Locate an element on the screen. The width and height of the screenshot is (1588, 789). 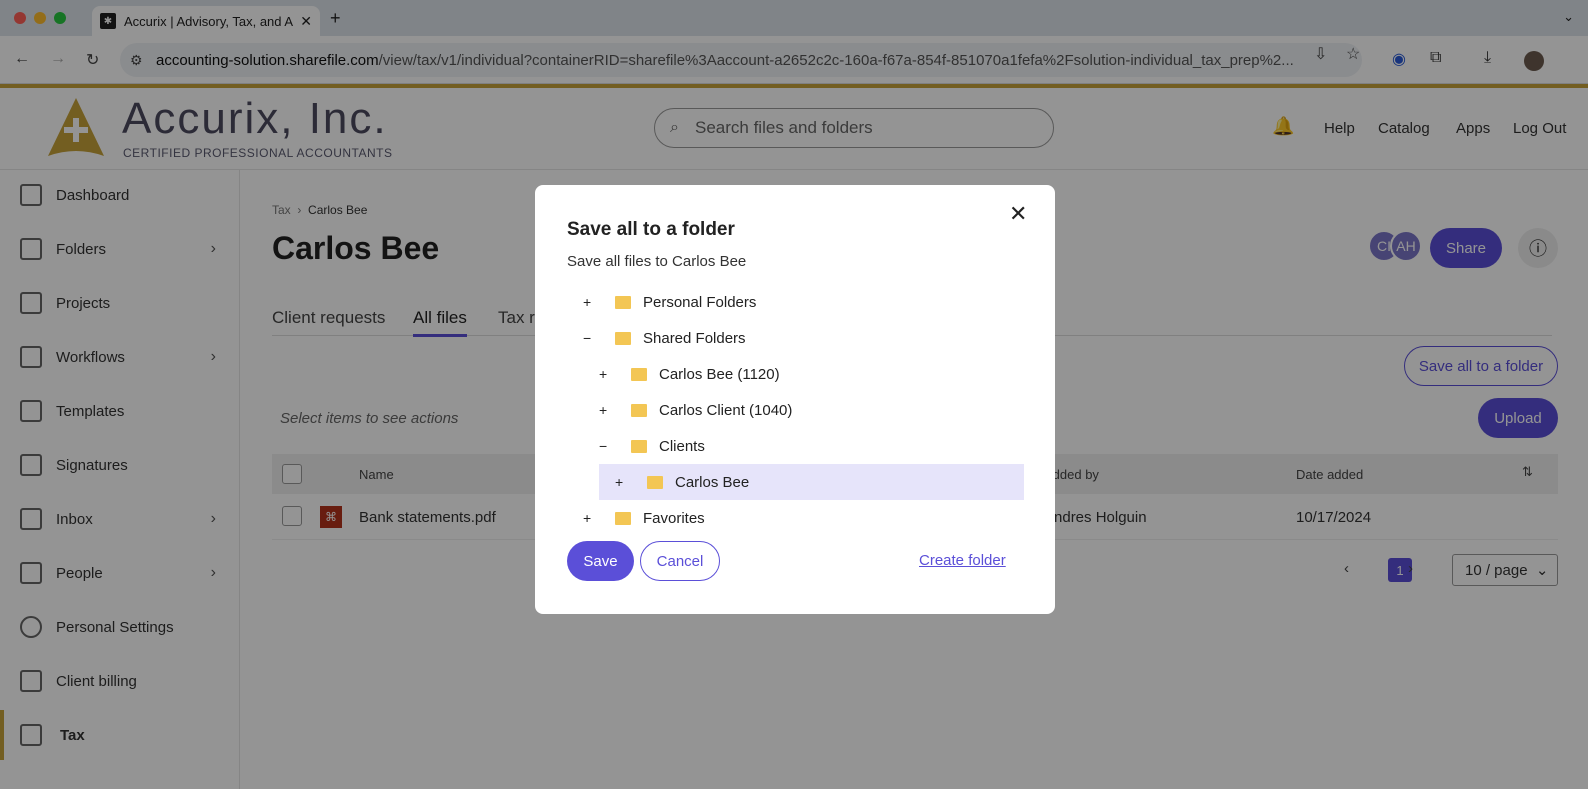
tree-item-label: Favorites is located at coordinates (674, 518).